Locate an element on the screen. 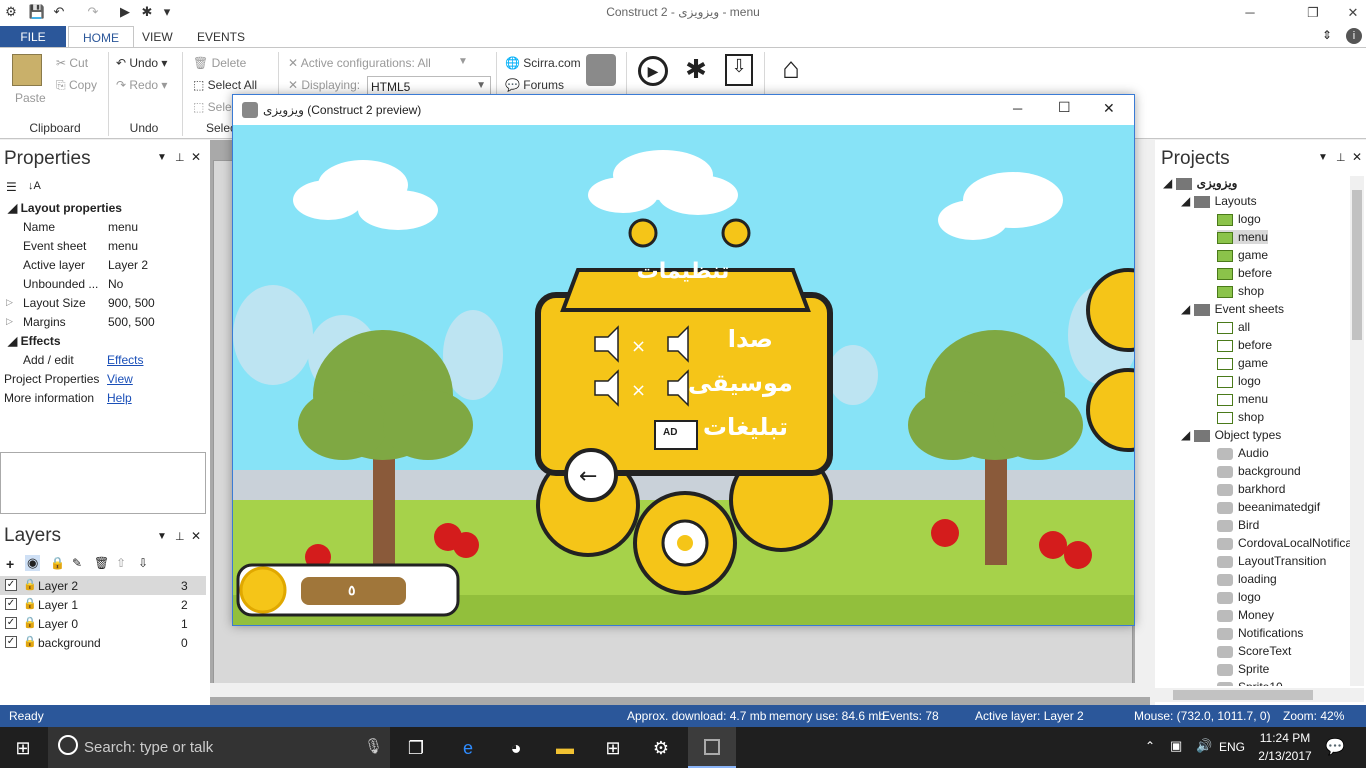 The width and height of the screenshot is (1366, 768). chrome-icon: ◕ is located at coordinates (516, 748).